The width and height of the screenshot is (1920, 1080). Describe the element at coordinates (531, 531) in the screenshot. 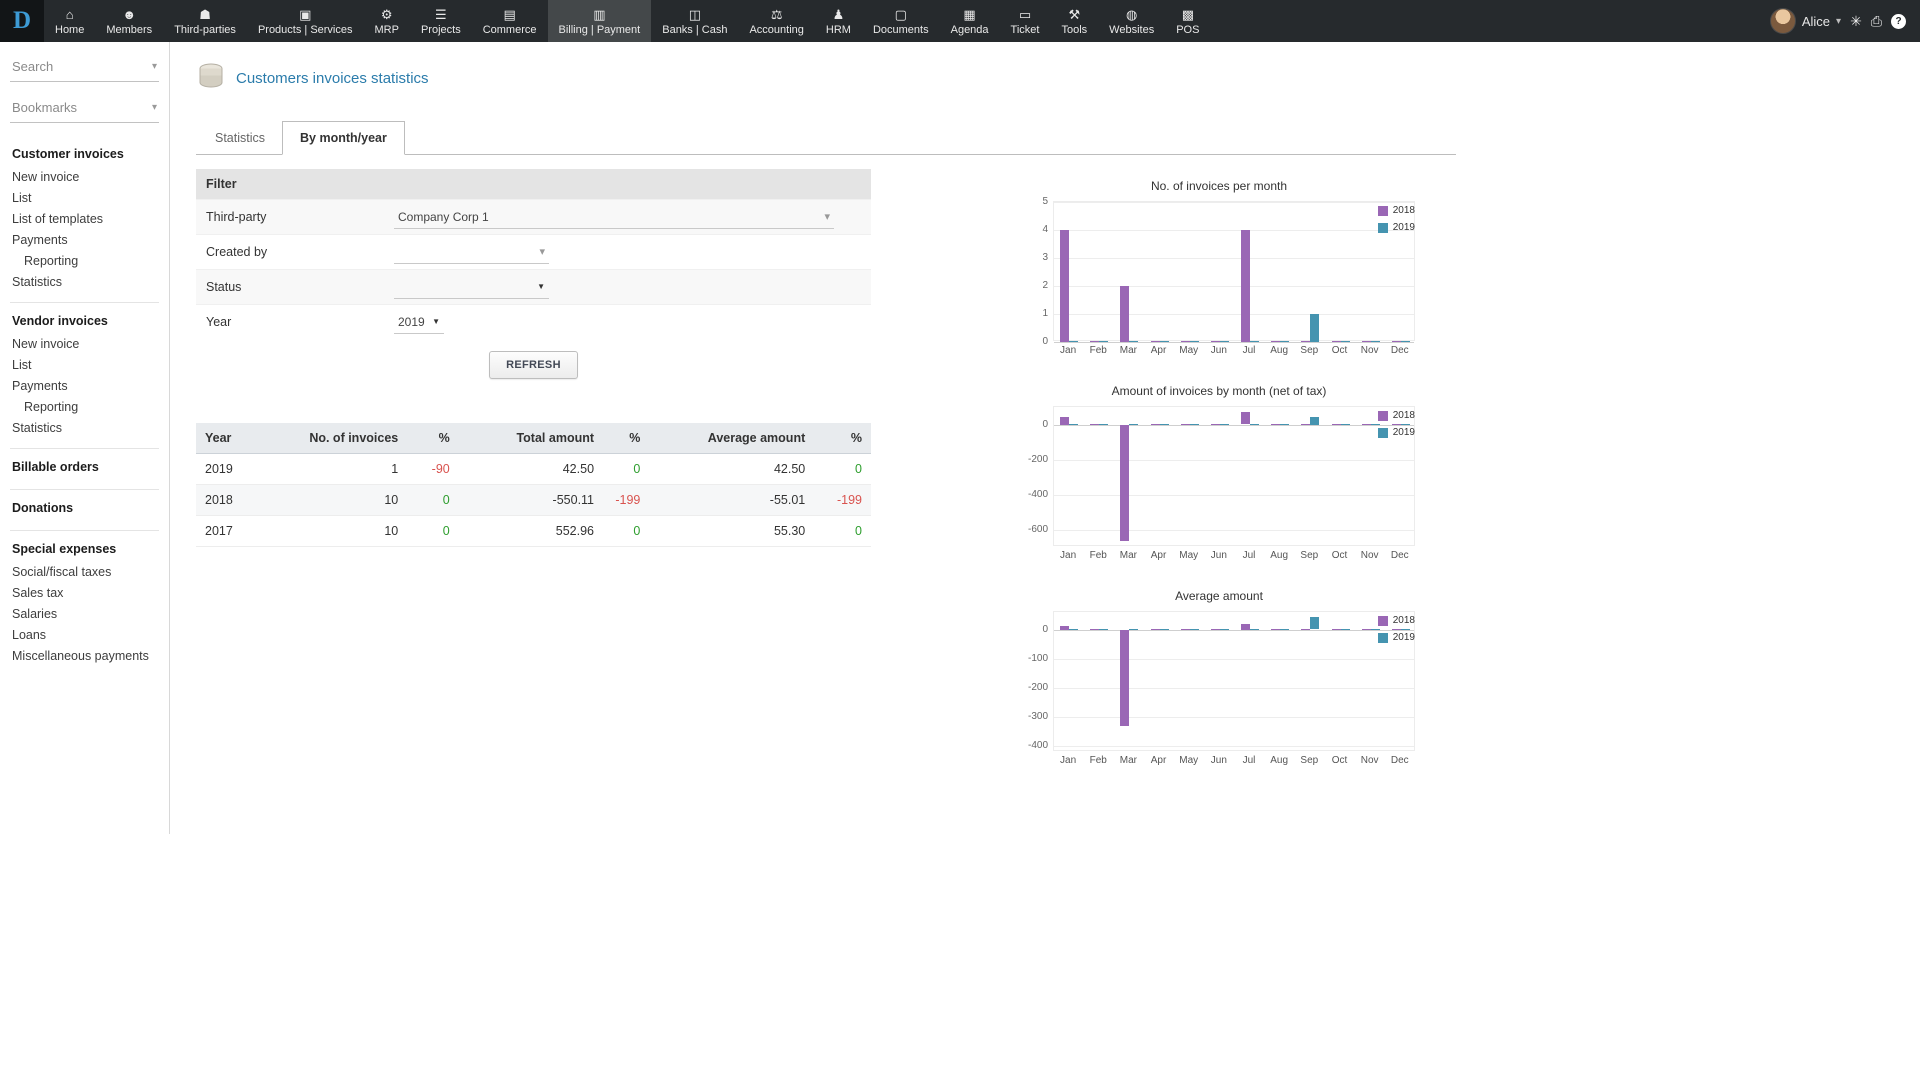

I see `cell-total-amount-2017: 552.96` at that location.